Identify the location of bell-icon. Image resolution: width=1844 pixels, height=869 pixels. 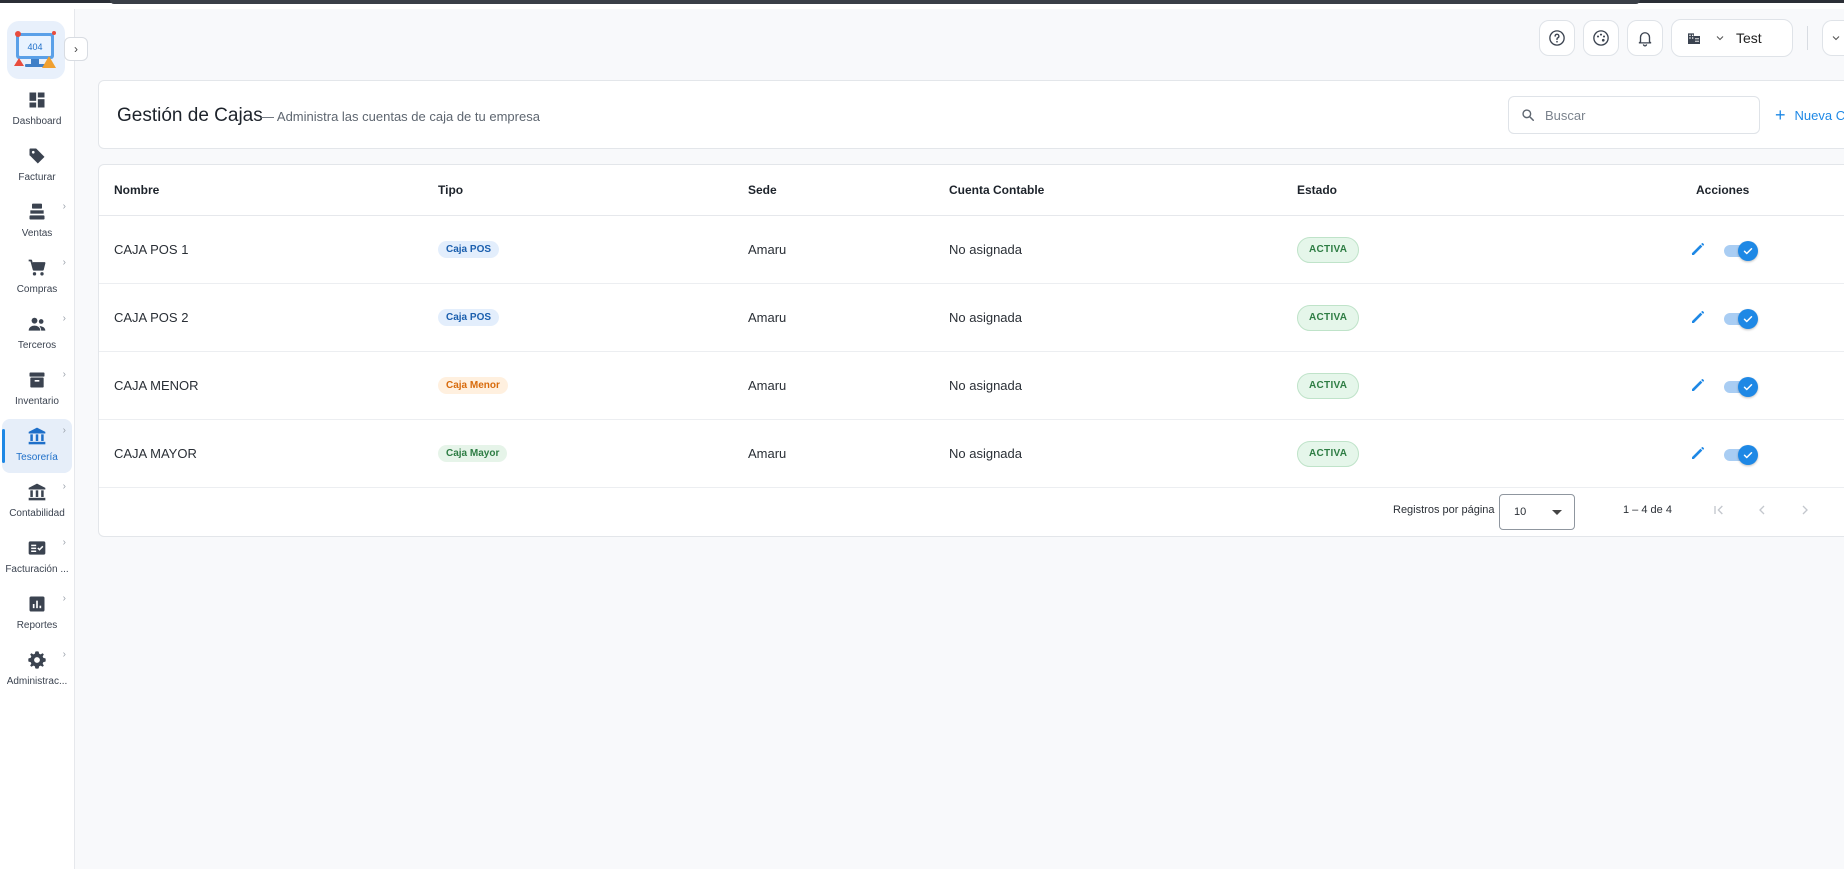
(1645, 39).